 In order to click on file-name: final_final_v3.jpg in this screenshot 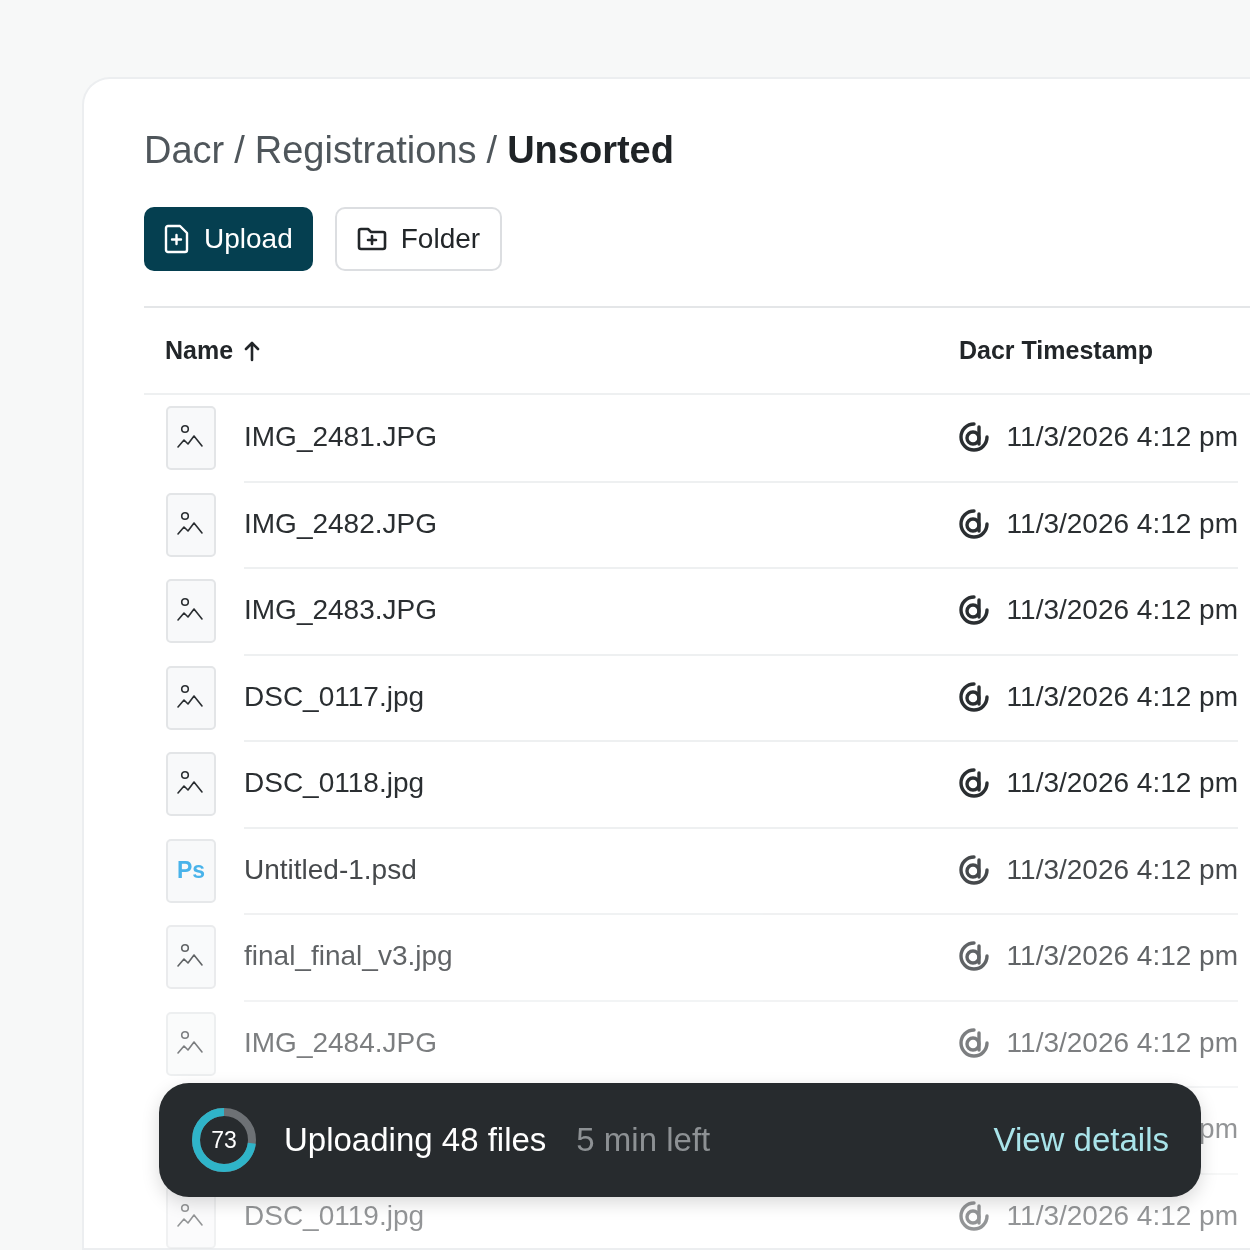, I will do `click(600, 956)`.